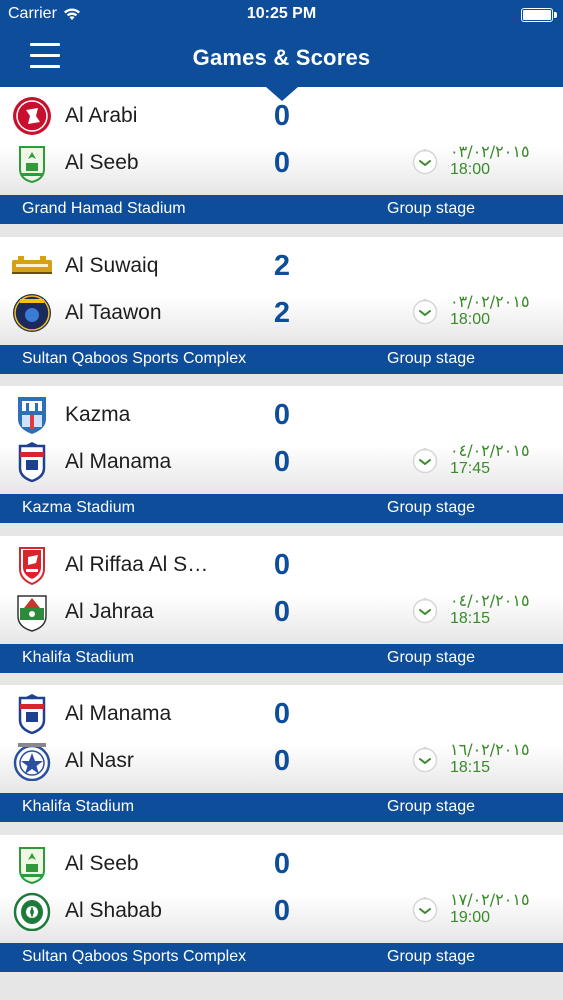 The height and width of the screenshot is (1000, 563). Describe the element at coordinates (113, 910) in the screenshot. I see `away-team-name: Al Shabab` at that location.